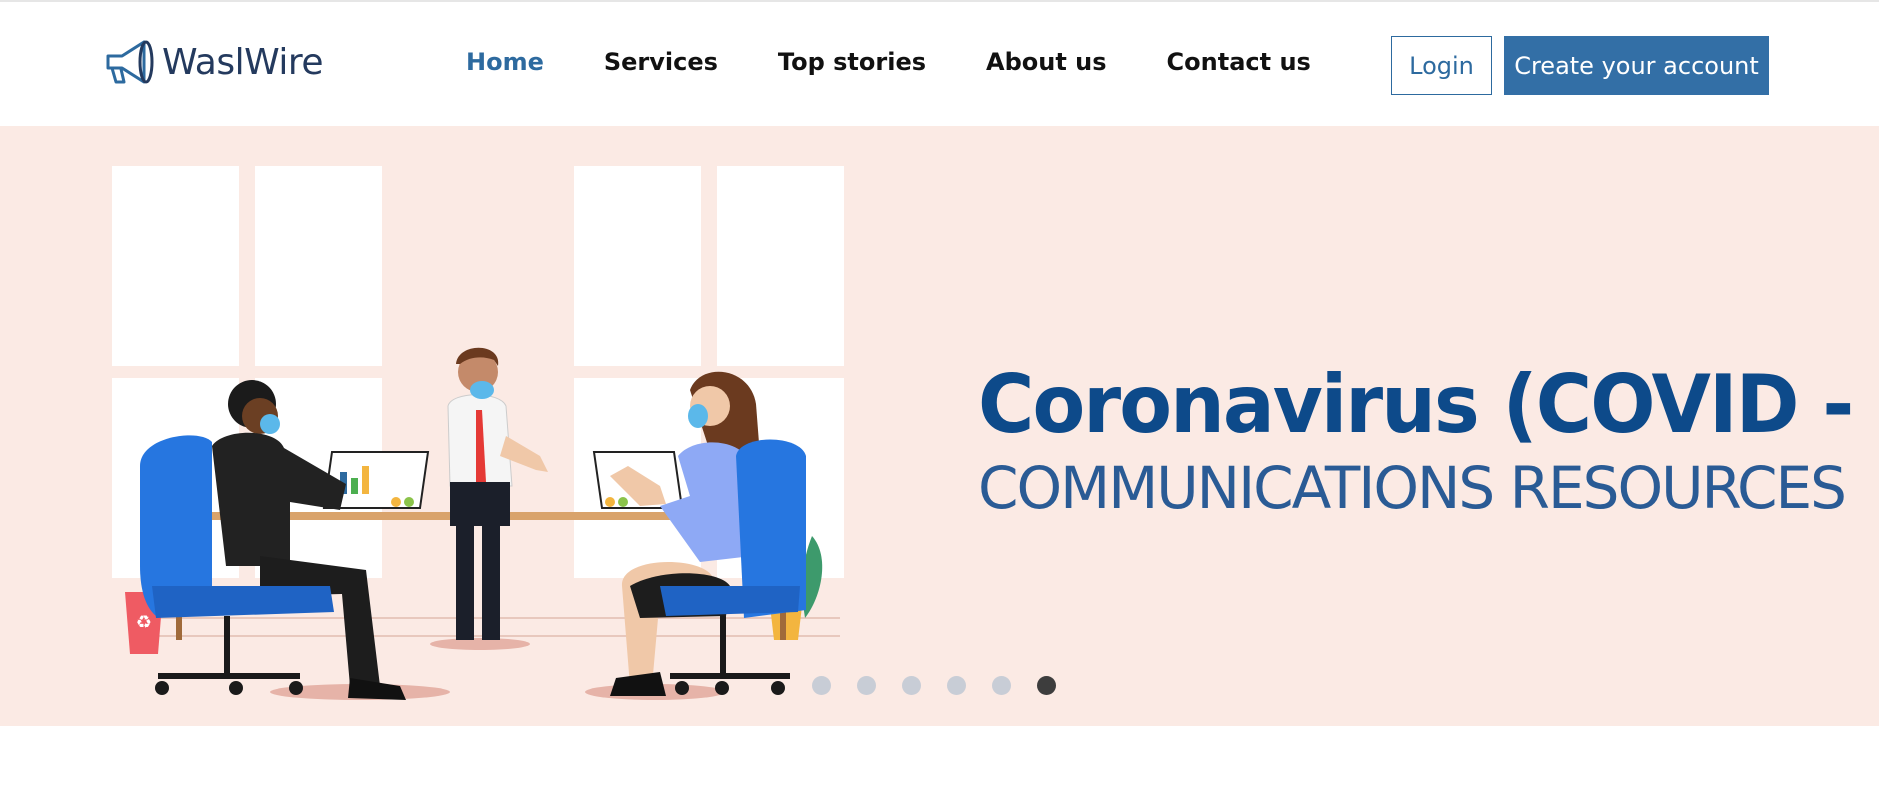  I want to click on brand-name: WaslWire, so click(243, 62).